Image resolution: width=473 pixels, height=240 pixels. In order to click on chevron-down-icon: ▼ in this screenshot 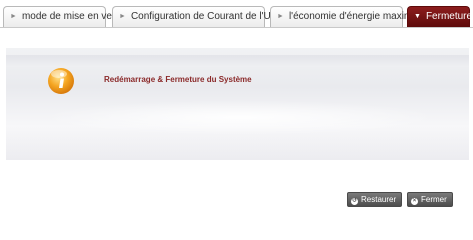, I will do `click(417, 16)`.